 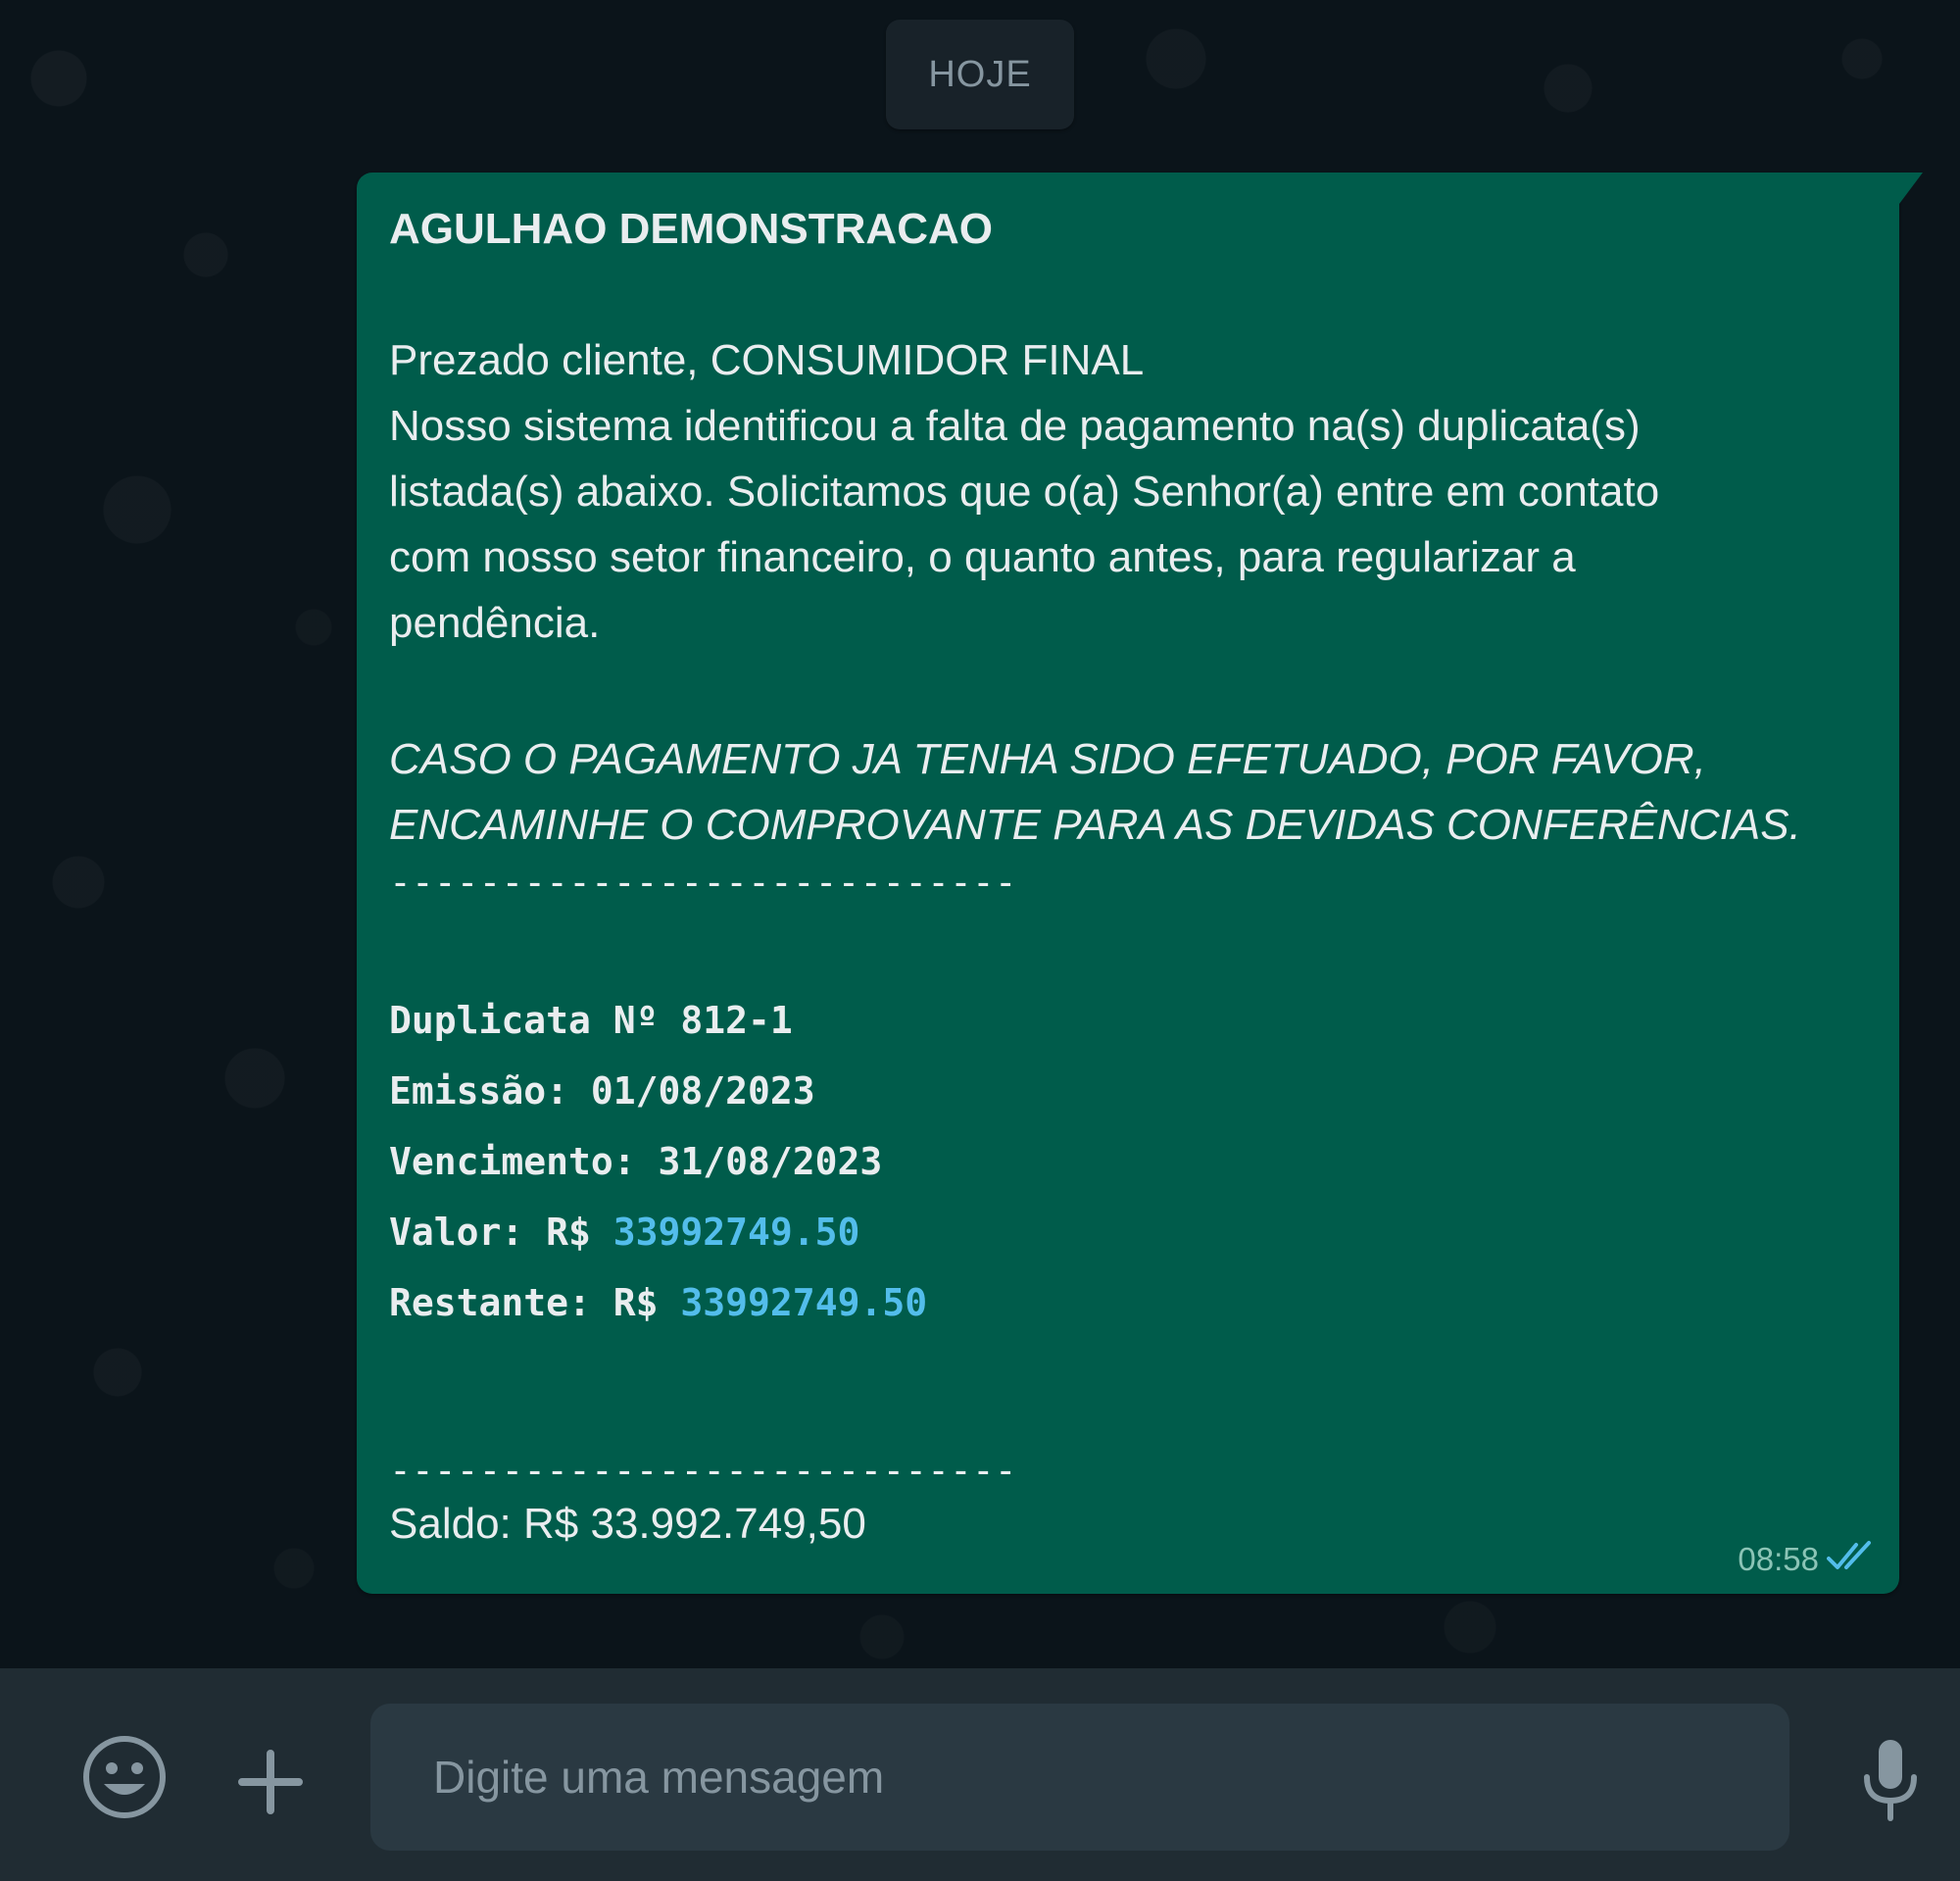 I want to click on message-time: 08:58, so click(x=1778, y=1559).